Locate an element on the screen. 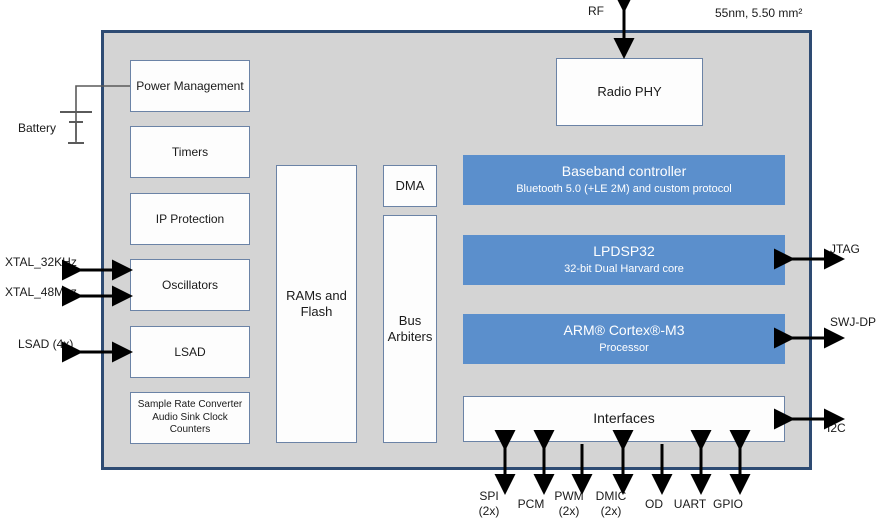  block-lsad: LSAD is located at coordinates (190, 352).